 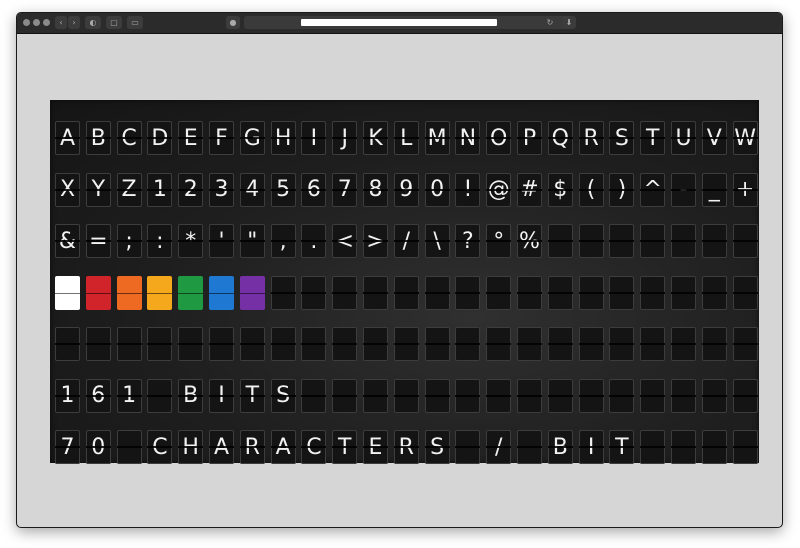 I want to click on extension-icon: ●, so click(x=233, y=22).